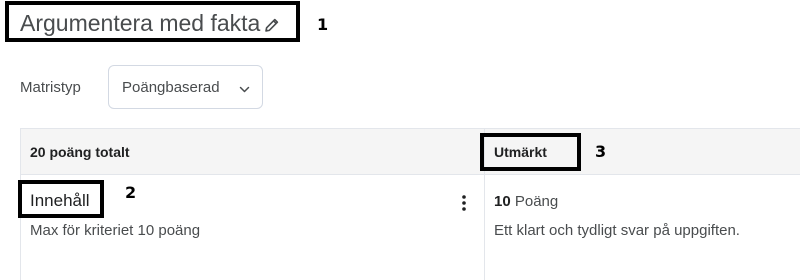  I want to click on kebab-menu-icon, so click(464, 203).